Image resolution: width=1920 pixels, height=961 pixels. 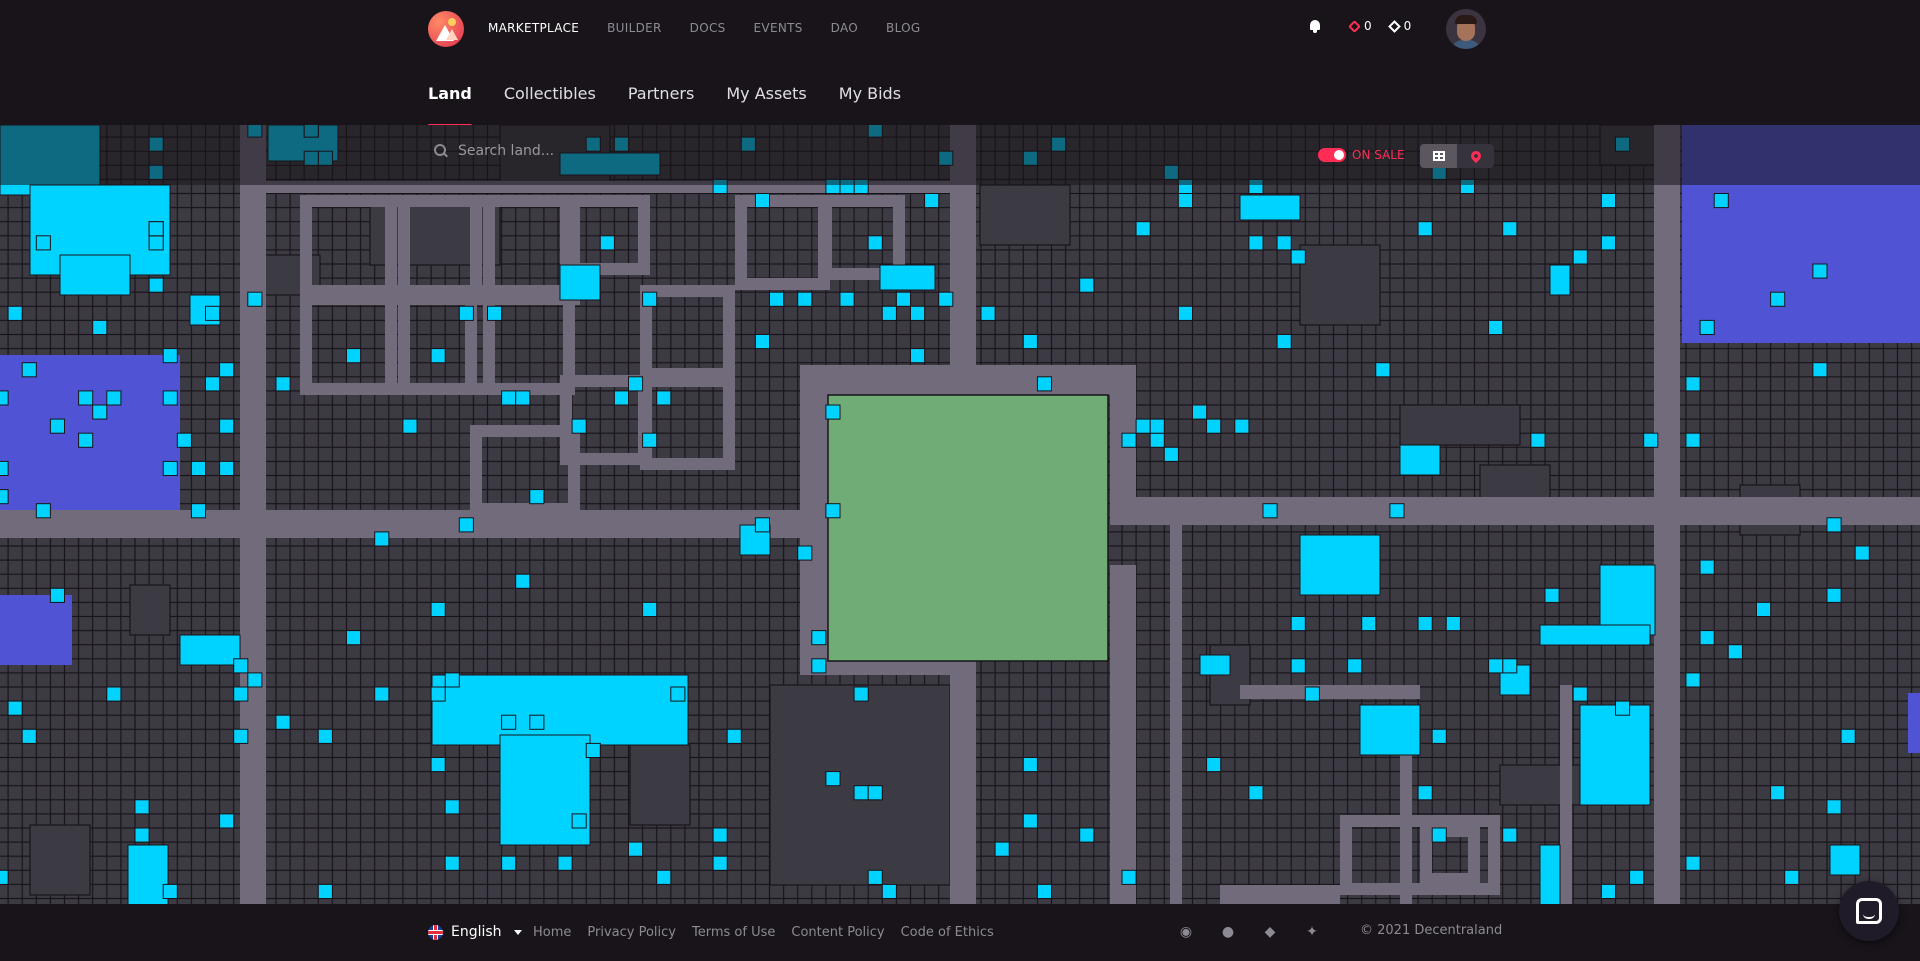 I want to click on footer-link-terms: Terms of Use, so click(x=733, y=932).